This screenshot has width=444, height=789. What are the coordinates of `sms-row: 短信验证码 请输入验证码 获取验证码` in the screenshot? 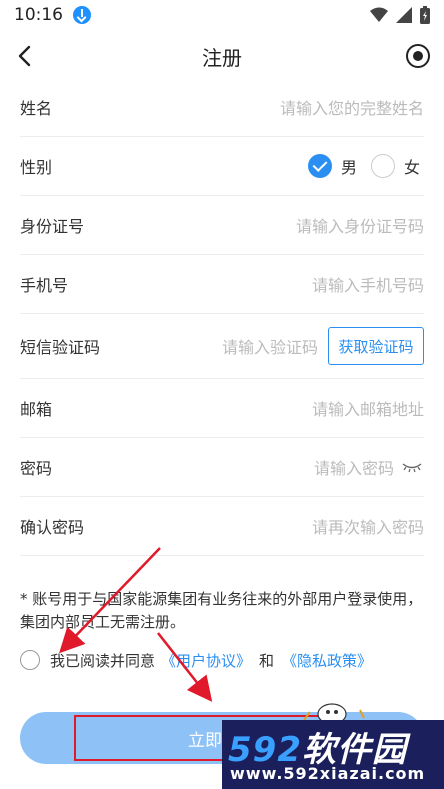 It's located at (222, 346).